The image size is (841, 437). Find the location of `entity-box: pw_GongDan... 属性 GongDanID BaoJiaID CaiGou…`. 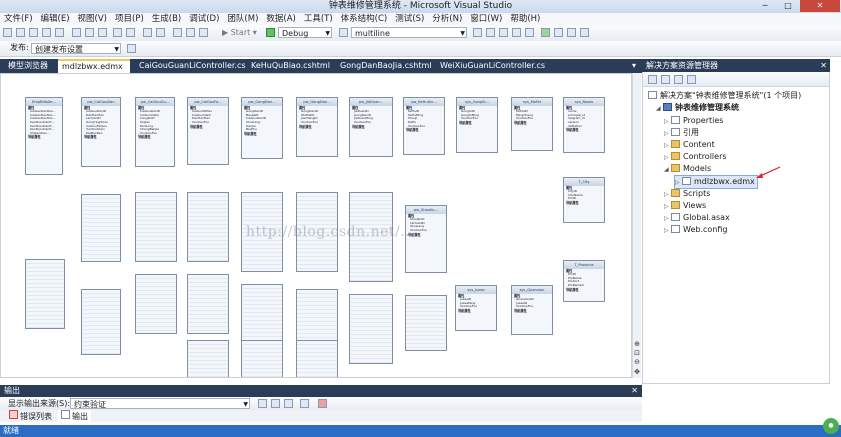

entity-box: pw_GongDan... 属性 GongDanID BaoJiaID CaiGou… is located at coordinates (262, 128).